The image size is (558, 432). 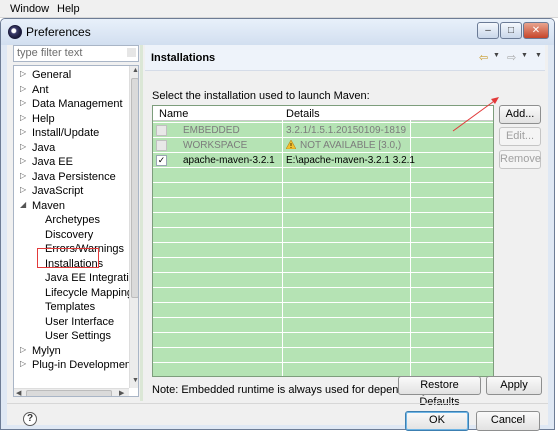 I want to click on tree-item-label: General, so click(x=52, y=75).